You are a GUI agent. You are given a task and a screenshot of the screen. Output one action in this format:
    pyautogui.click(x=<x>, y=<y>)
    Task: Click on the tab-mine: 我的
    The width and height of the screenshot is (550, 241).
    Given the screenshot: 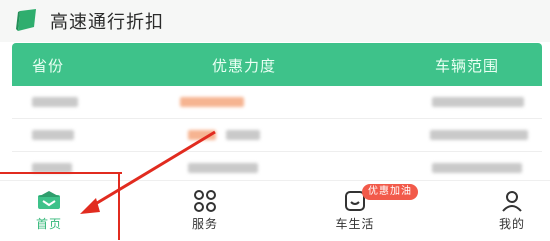 What is the action you would take?
    pyautogui.click(x=503, y=211)
    